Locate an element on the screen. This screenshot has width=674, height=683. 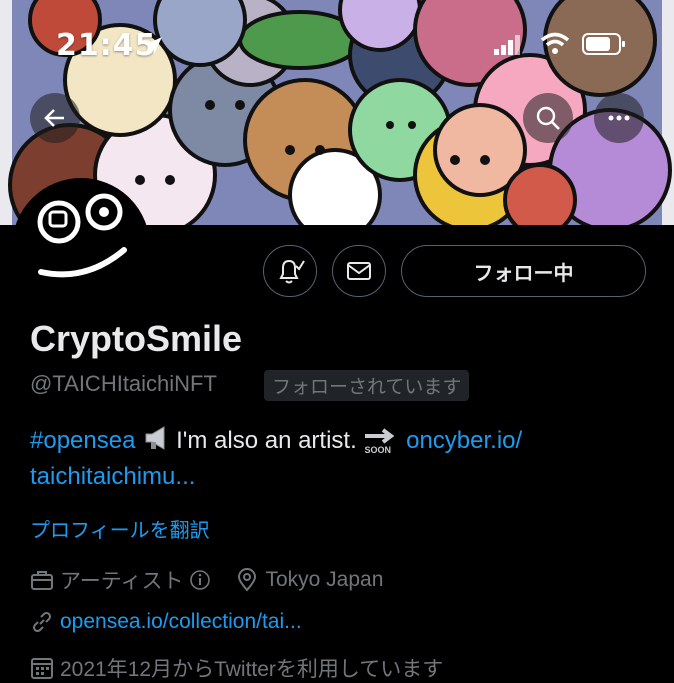
cellular-signal-icon is located at coordinates (507, 45).